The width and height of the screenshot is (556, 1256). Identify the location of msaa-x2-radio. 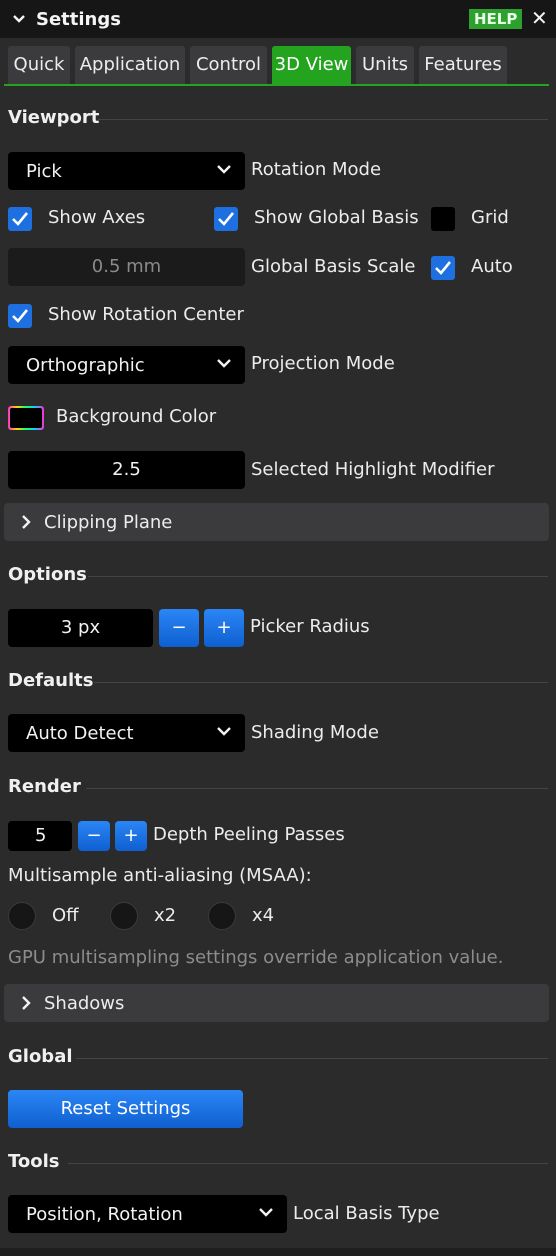
(124, 916).